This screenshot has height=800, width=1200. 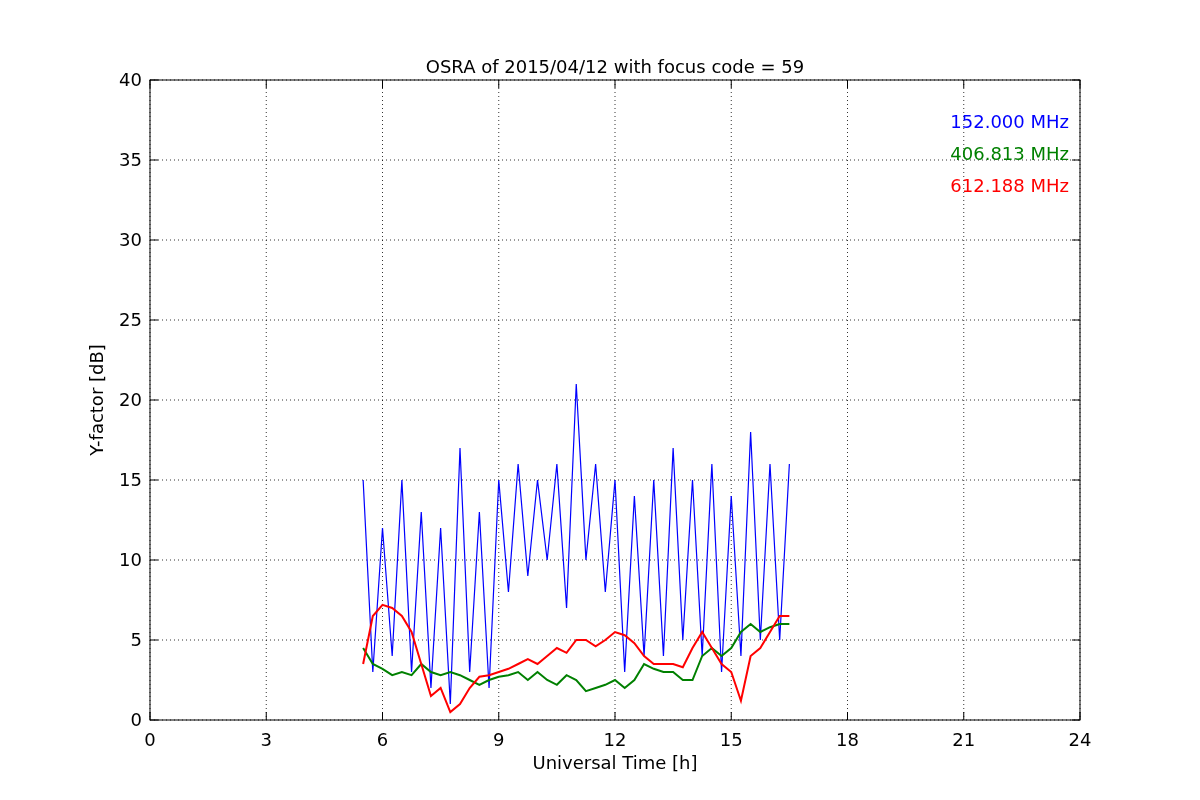 I want to click on tick-label: 5, so click(x=136, y=639).